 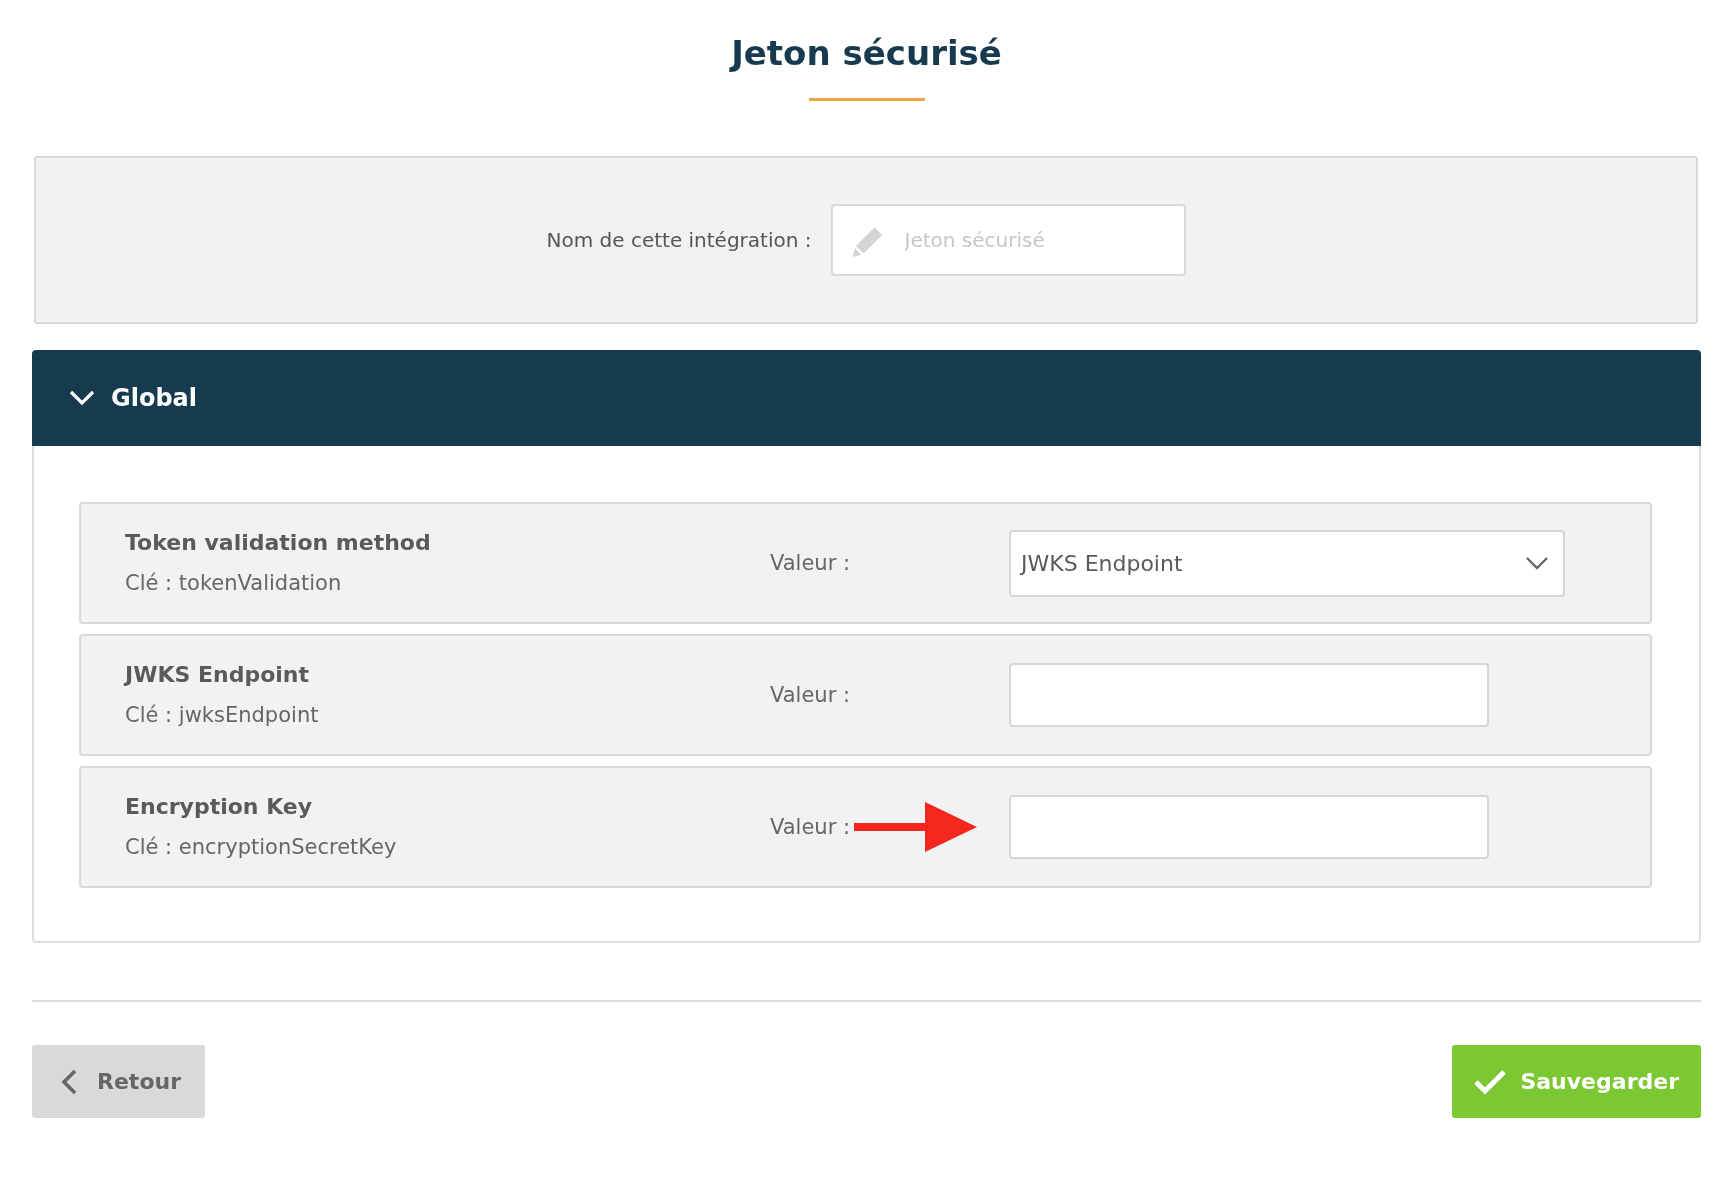 What do you see at coordinates (69, 1081) in the screenshot?
I see `chevron-left-icon` at bounding box center [69, 1081].